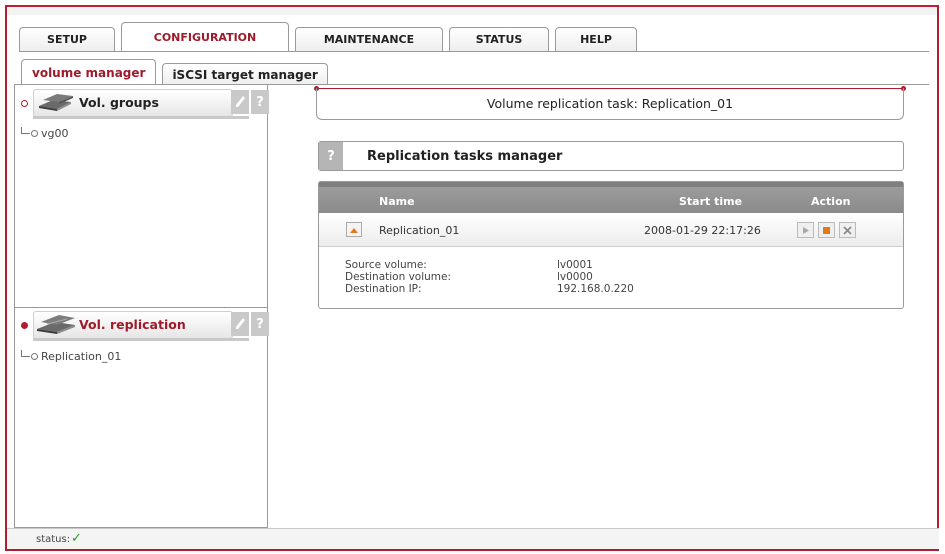  I want to click on section-title: Replication tasks manager, so click(465, 156).